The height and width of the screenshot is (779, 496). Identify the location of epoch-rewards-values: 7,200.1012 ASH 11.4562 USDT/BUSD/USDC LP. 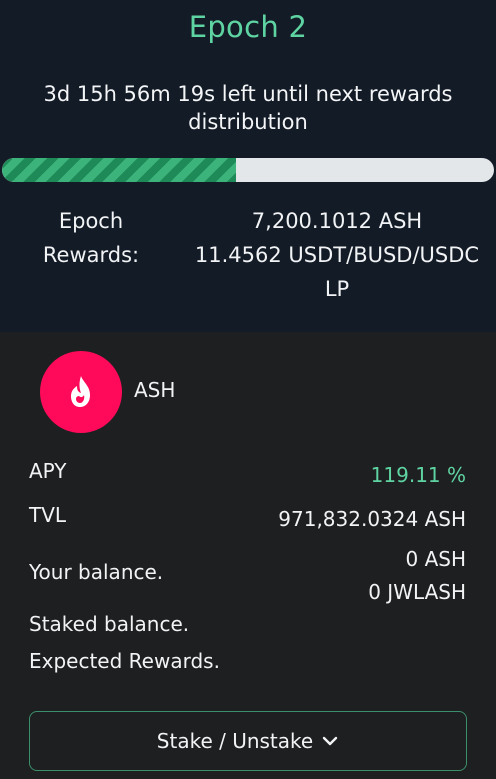
(337, 255).